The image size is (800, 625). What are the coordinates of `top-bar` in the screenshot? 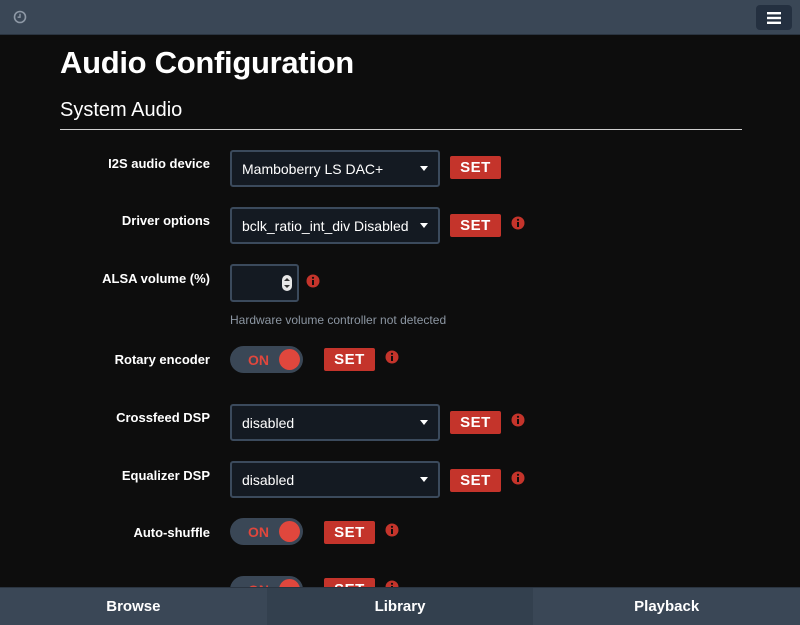 It's located at (400, 17).